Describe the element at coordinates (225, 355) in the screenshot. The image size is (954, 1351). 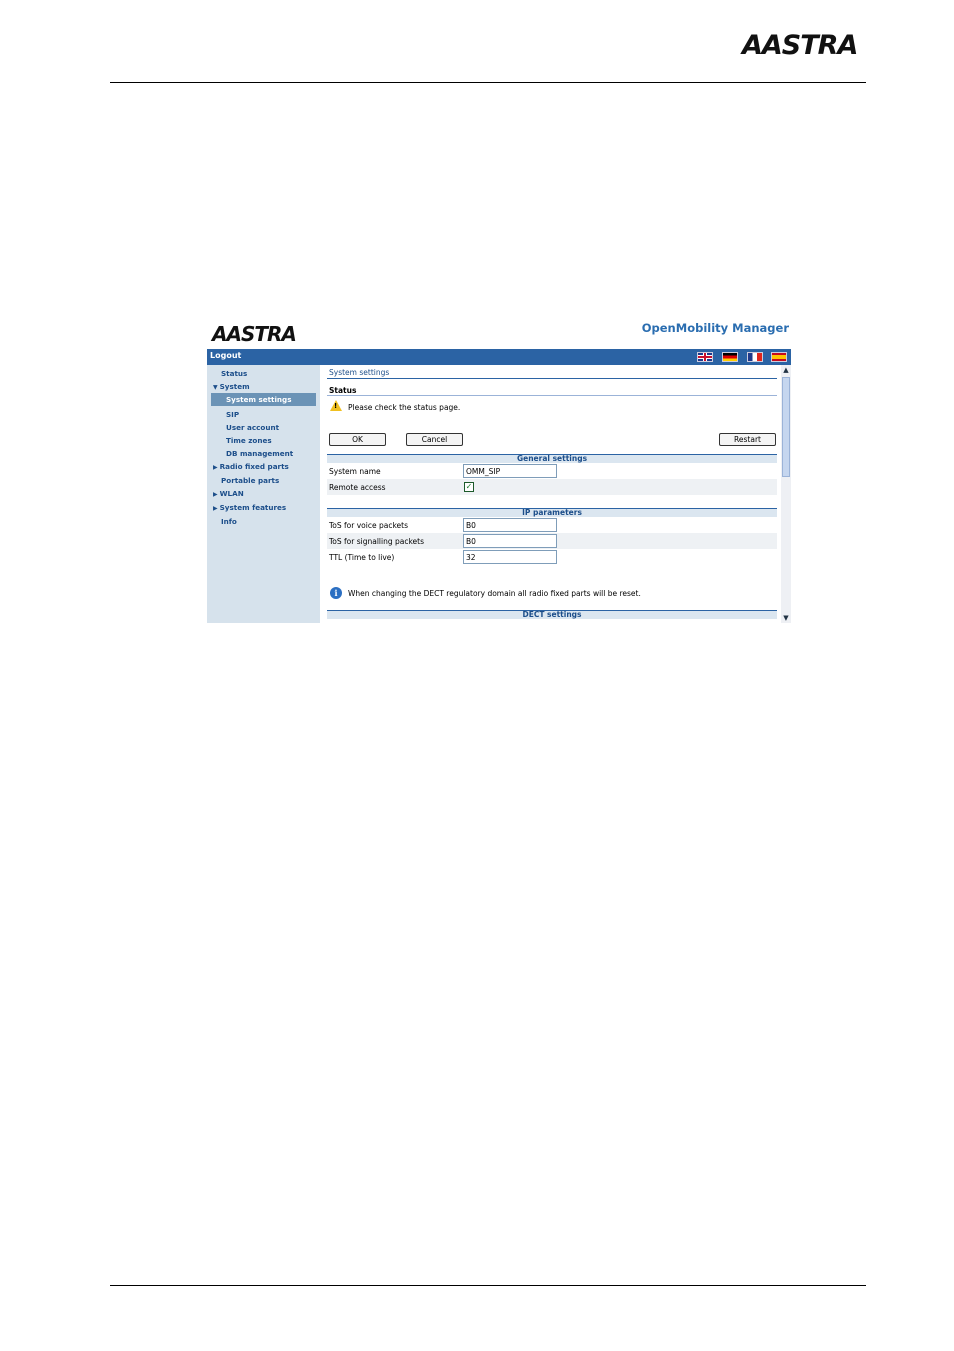
I see `logout-link: Logout` at that location.